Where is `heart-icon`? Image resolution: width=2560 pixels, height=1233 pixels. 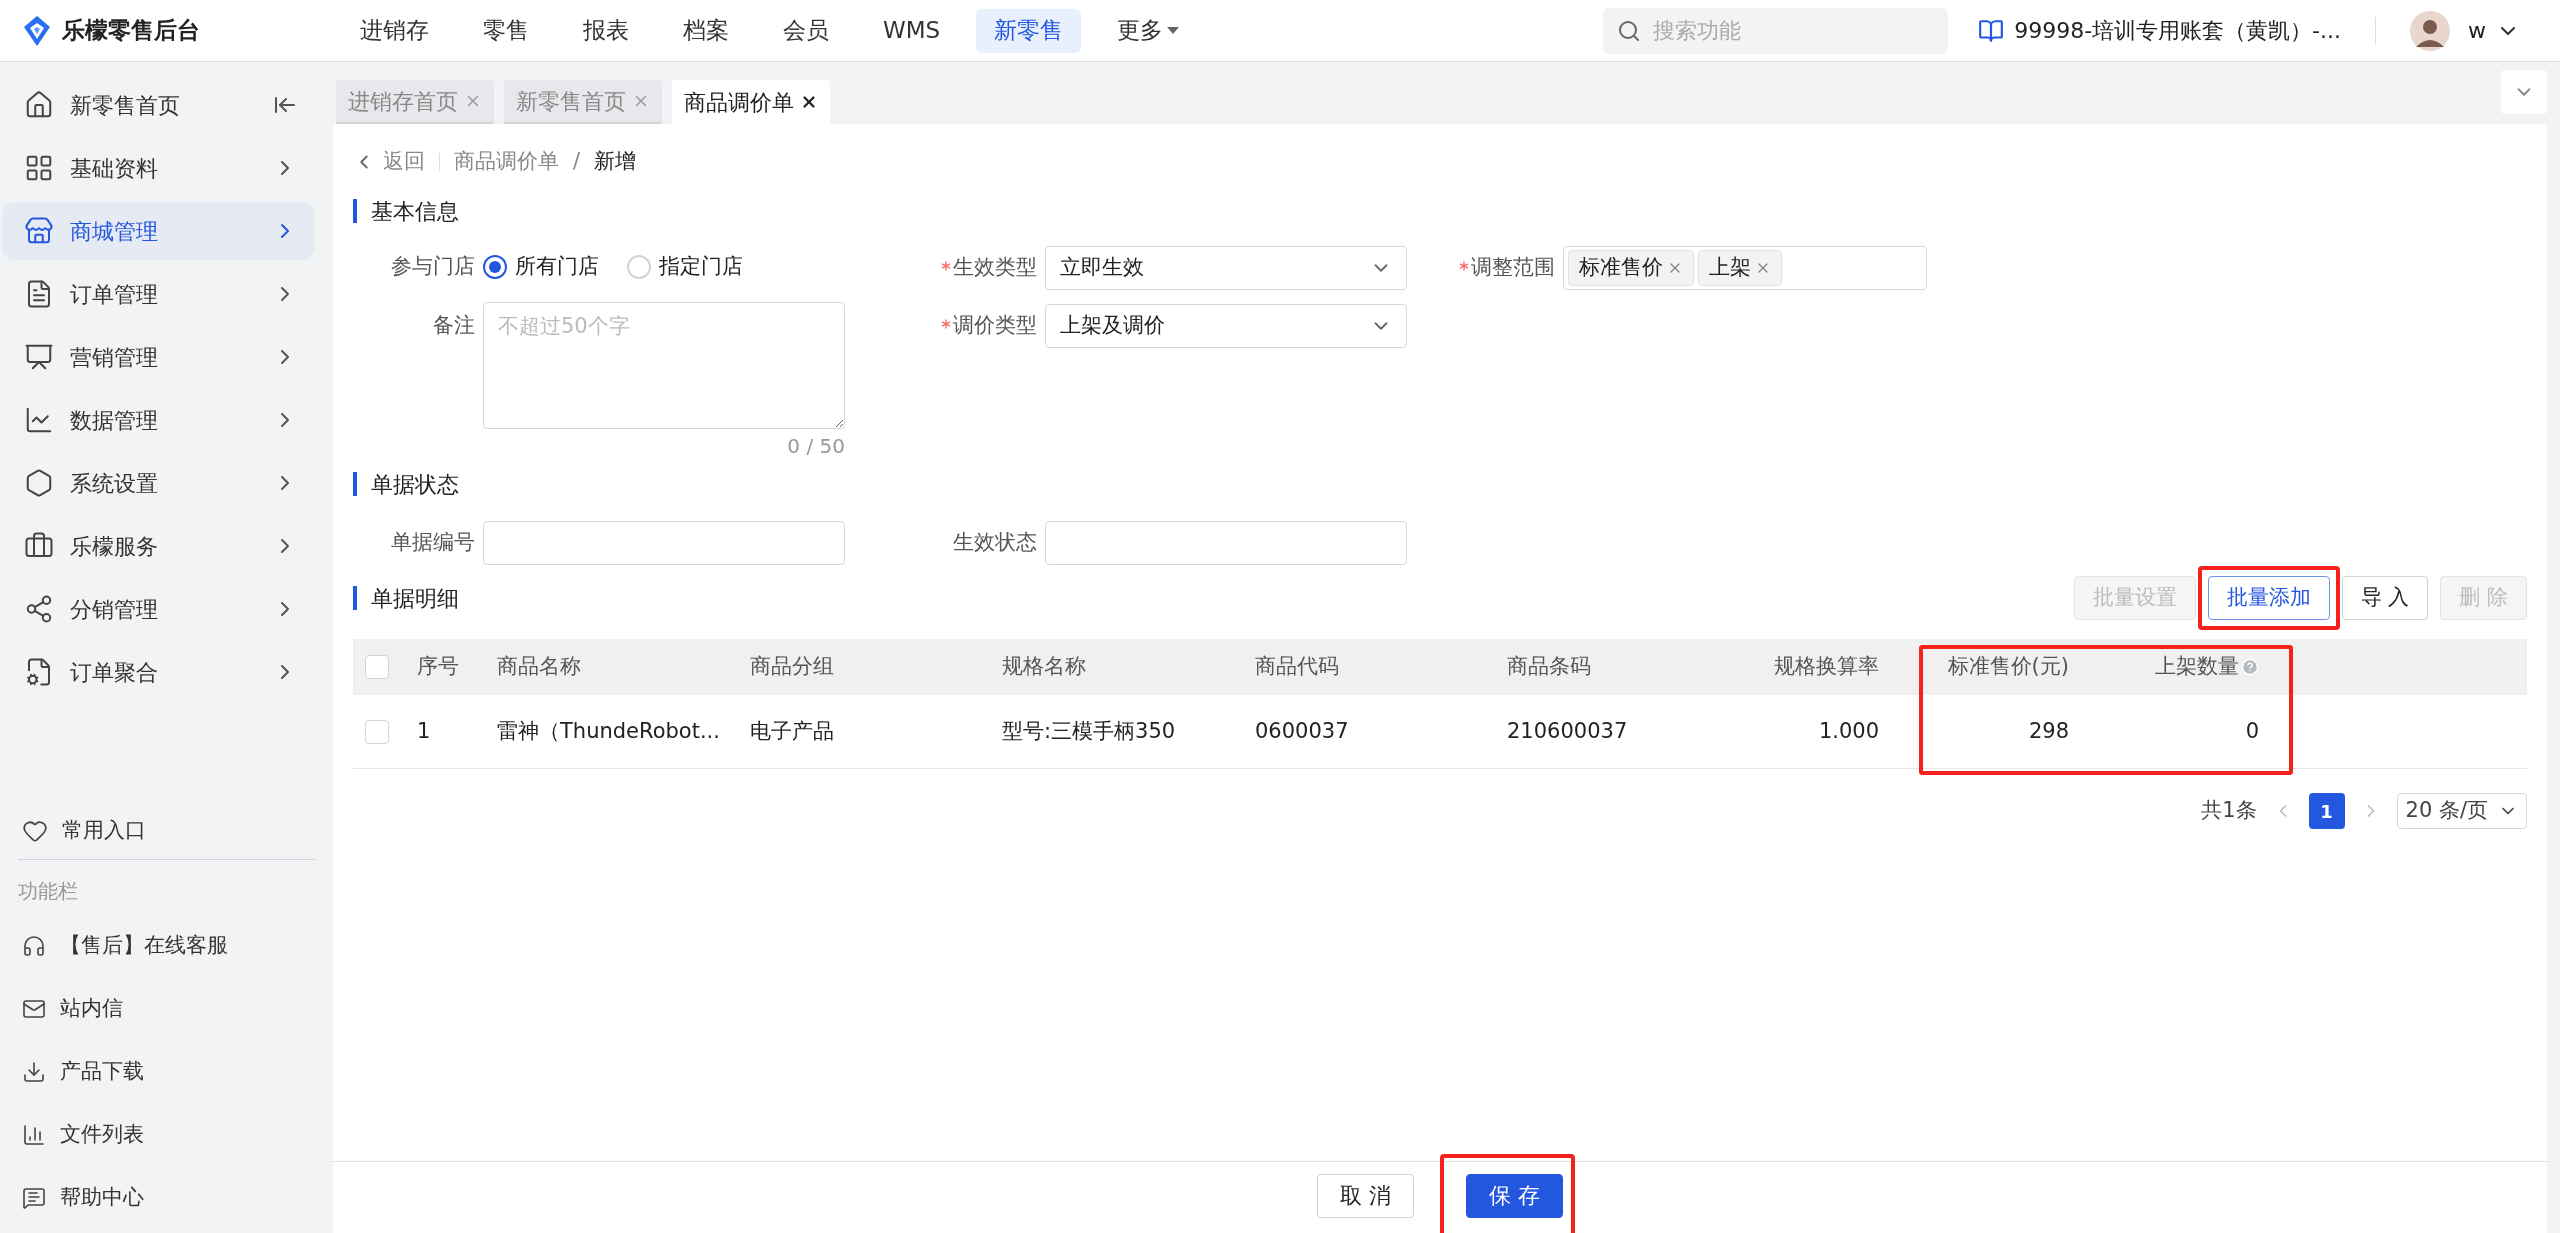
heart-icon is located at coordinates (35, 831).